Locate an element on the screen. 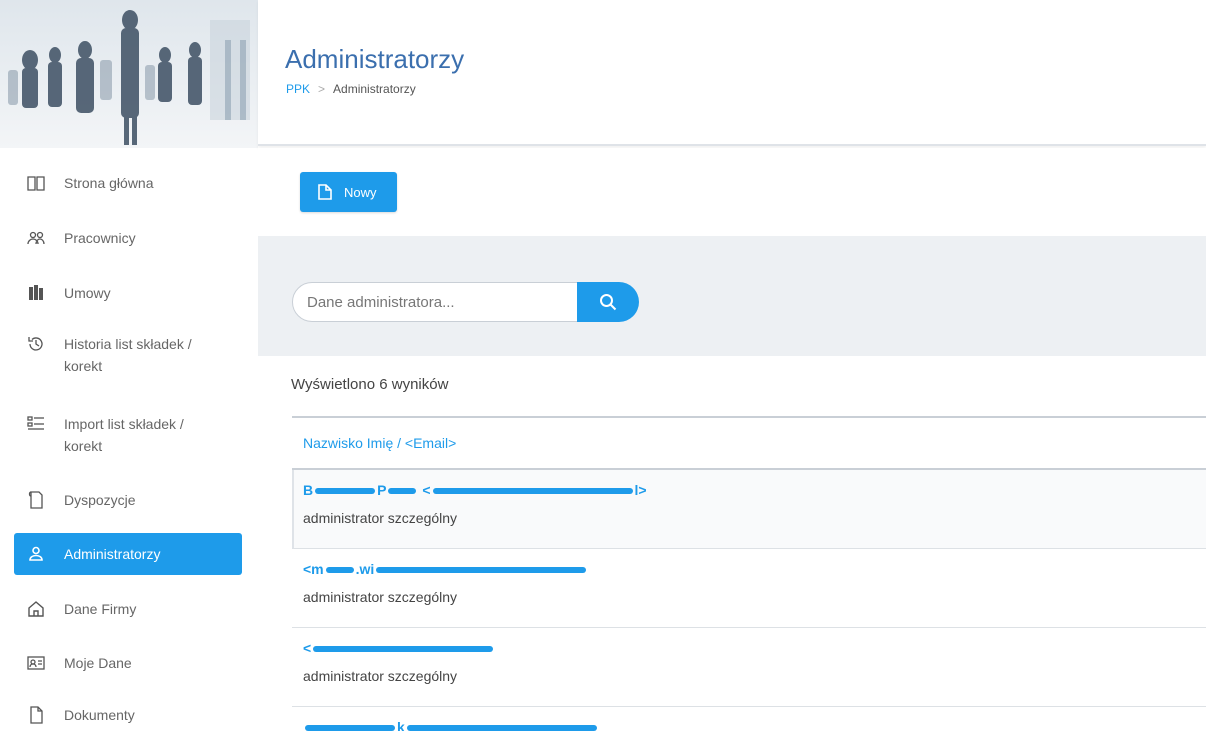  sidebar-item-label: Dane Firmy is located at coordinates (100, 609).